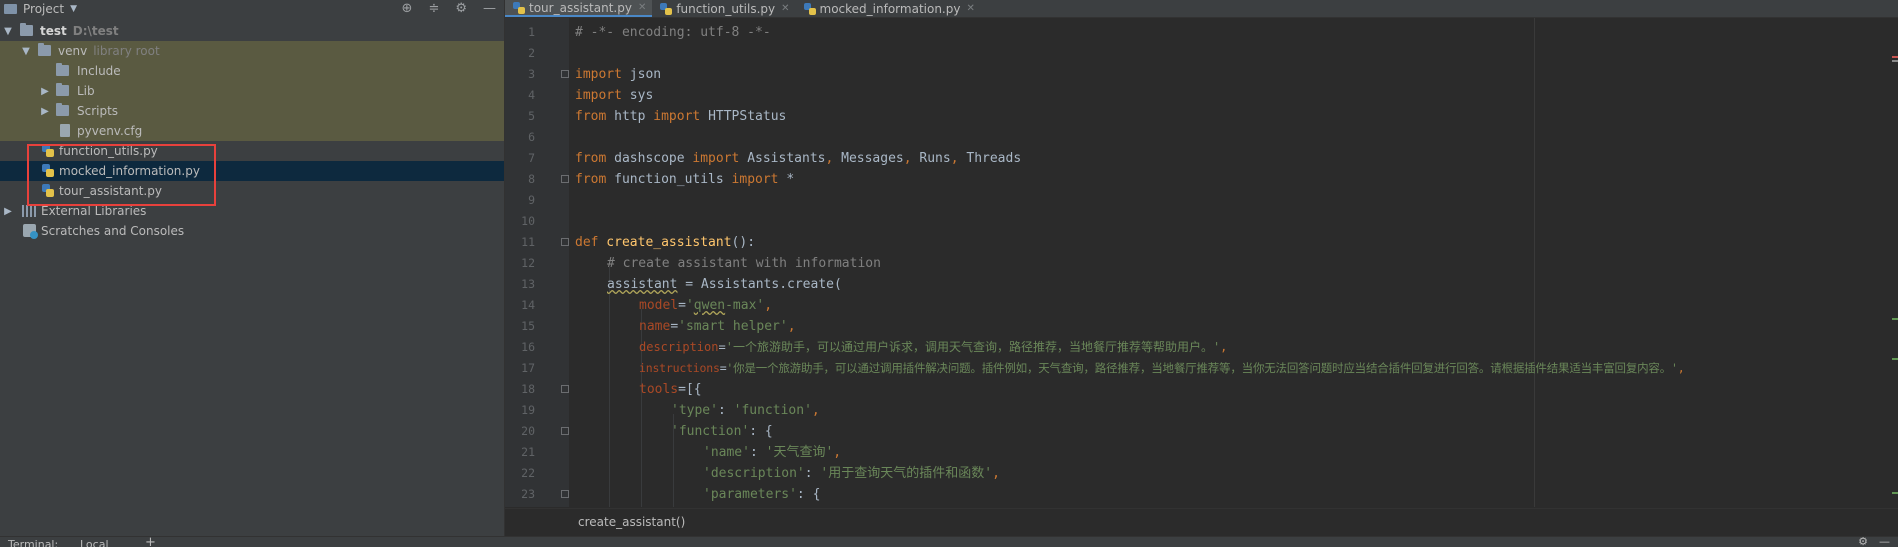 This screenshot has width=1898, height=547. Describe the element at coordinates (26, 29) in the screenshot. I see `folder-icon` at that location.